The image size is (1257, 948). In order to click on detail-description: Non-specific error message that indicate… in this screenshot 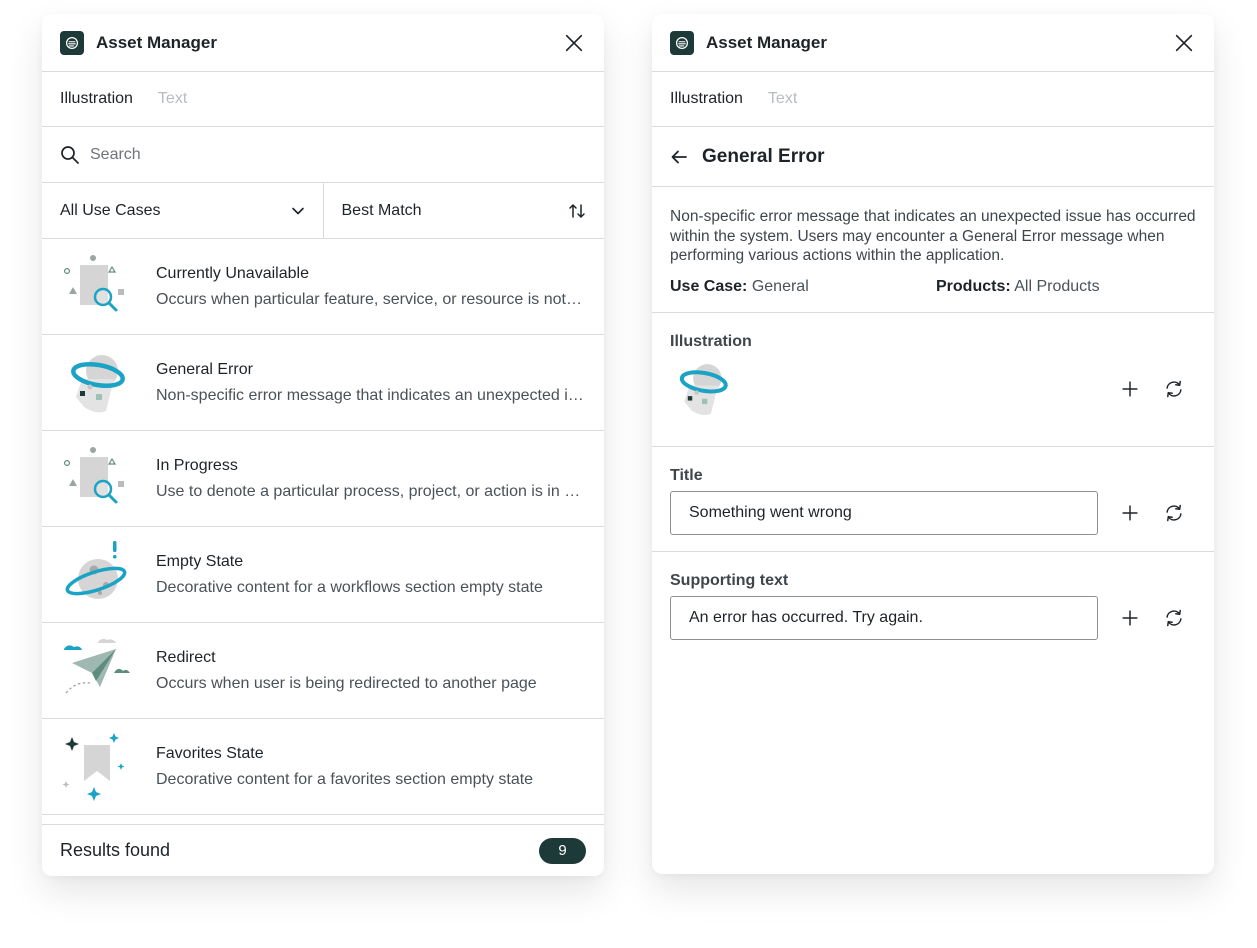, I will do `click(933, 236)`.